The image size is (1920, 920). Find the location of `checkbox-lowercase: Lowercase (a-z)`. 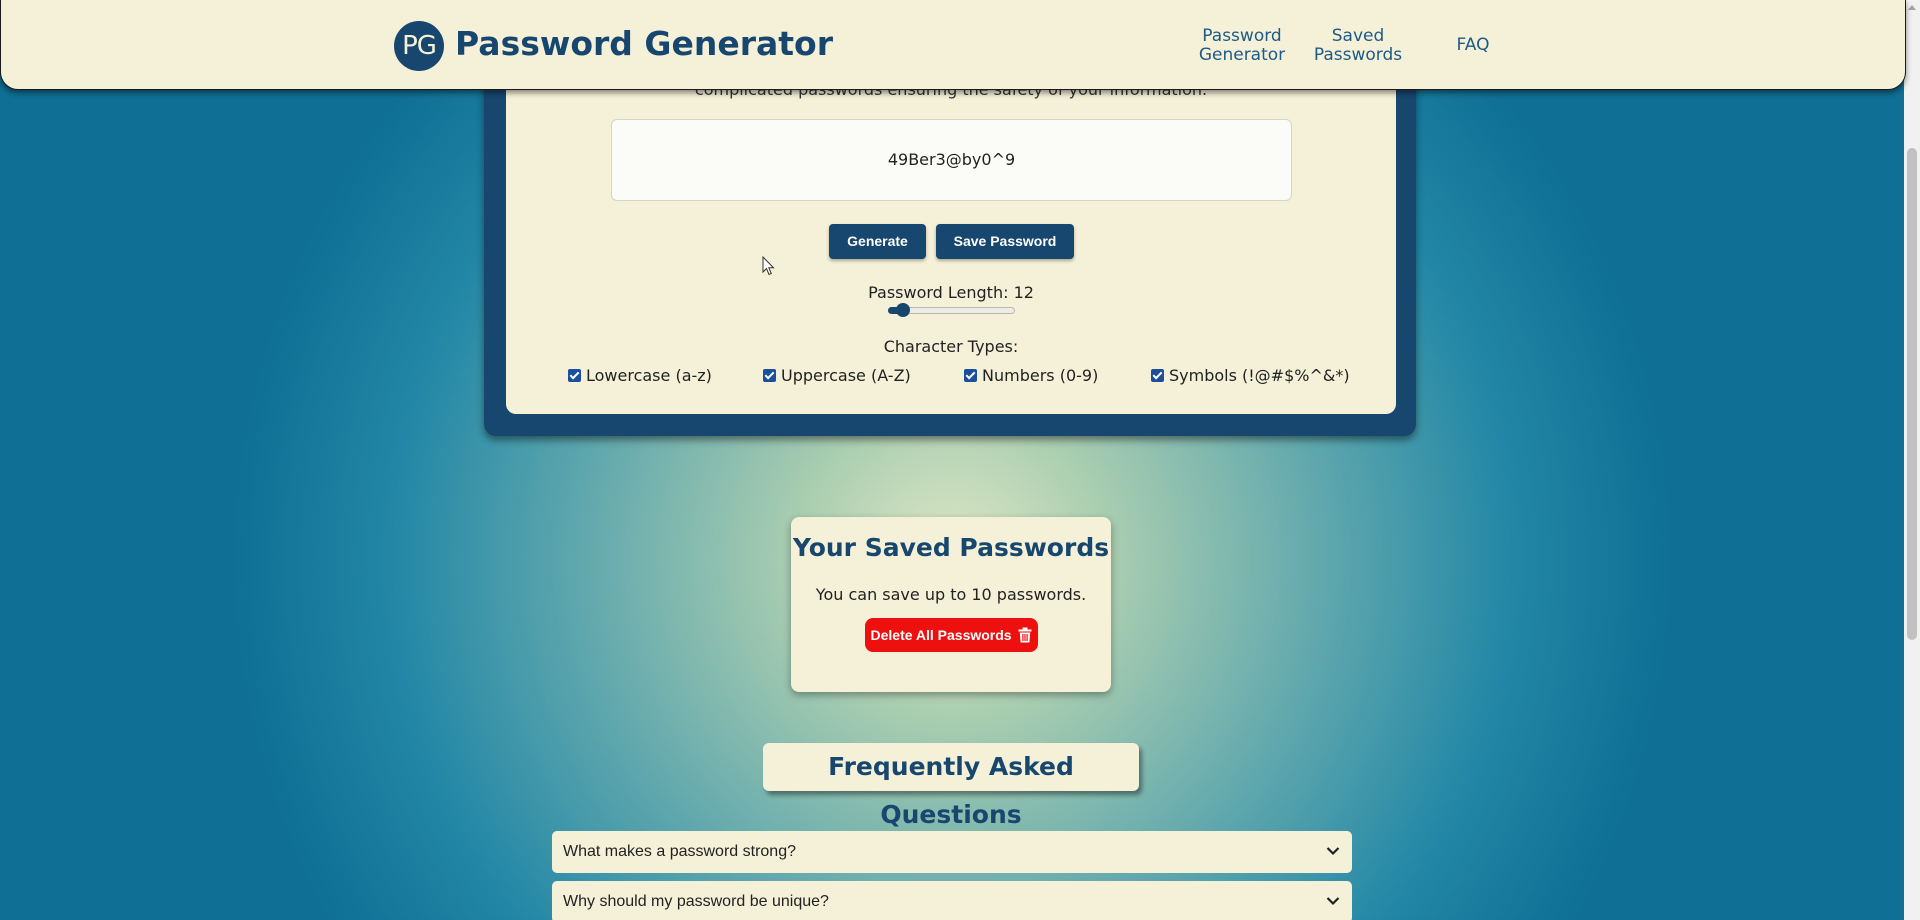

checkbox-lowercase: Lowercase (a-z) is located at coordinates (640, 375).